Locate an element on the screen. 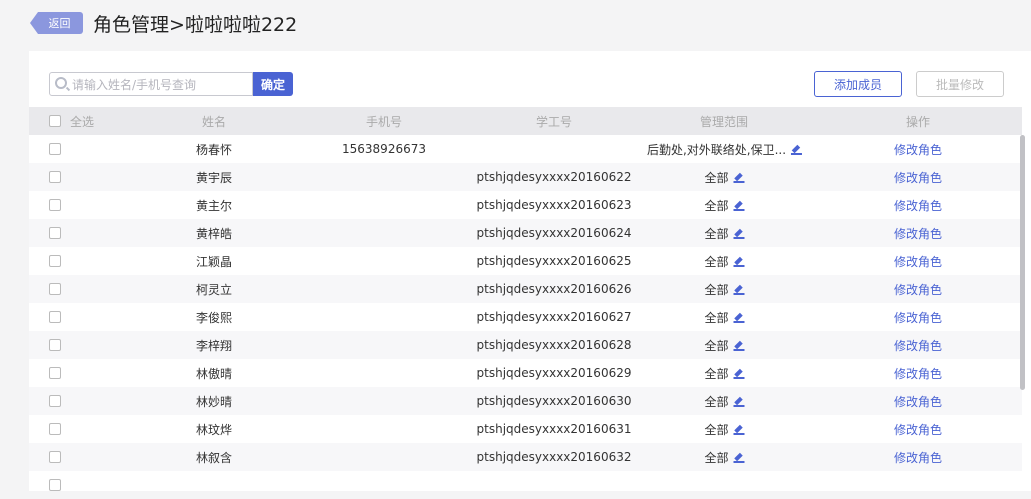  table-row is located at coordinates (525, 485).